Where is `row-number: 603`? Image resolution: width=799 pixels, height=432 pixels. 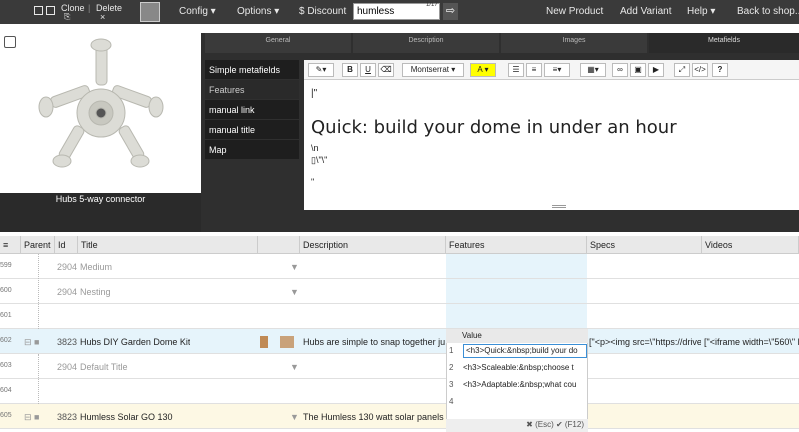
row-number: 603 is located at coordinates (6, 365).